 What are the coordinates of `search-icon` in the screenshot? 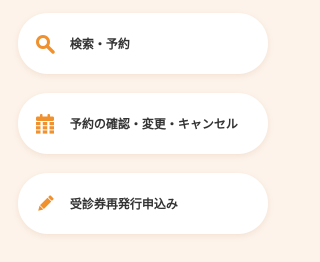 It's located at (45, 44).